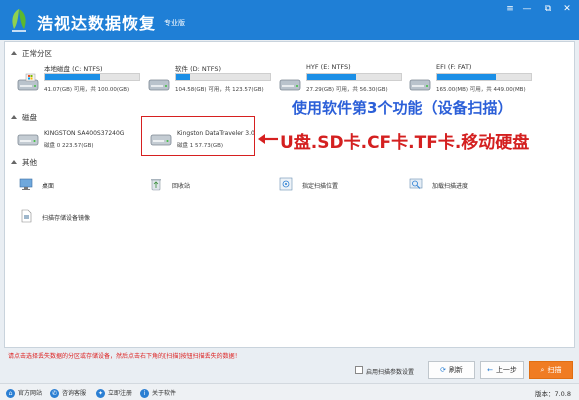  I want to click on disk-info: 磁盘 0 223.57(GB), so click(69, 146).